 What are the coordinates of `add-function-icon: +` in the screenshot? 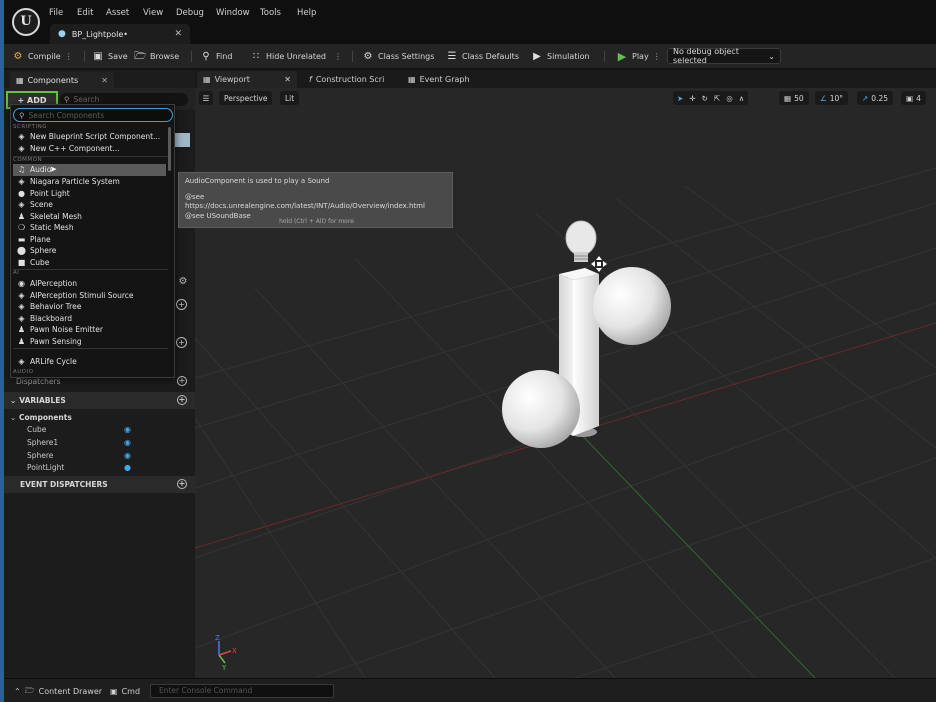 It's located at (181, 304).